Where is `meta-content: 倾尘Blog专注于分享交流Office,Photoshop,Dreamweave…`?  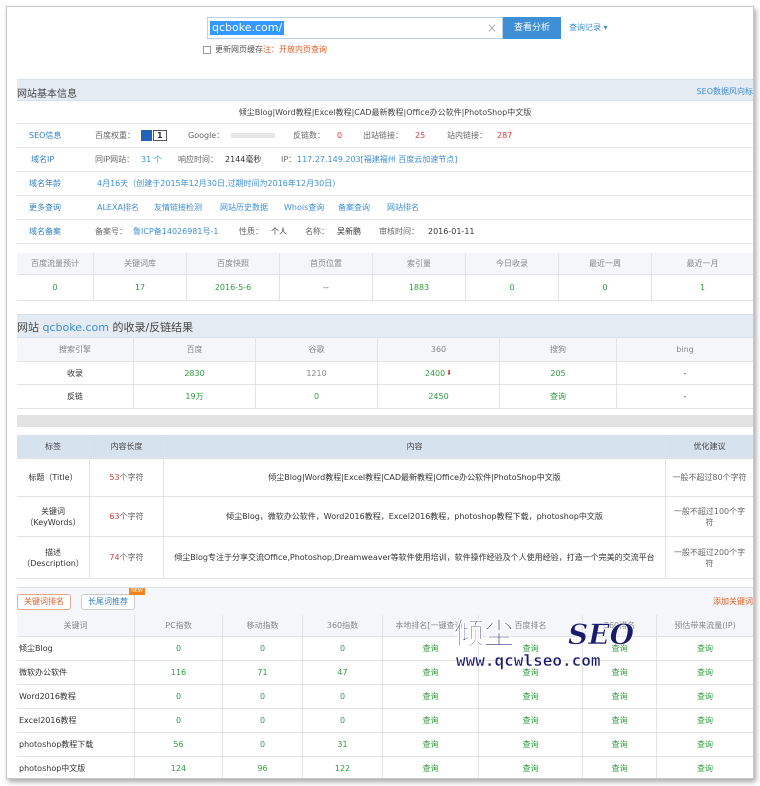
meta-content: 倾尘Blog专注于分享交流Office,Photoshop,Dreamweave… is located at coordinates (415, 558).